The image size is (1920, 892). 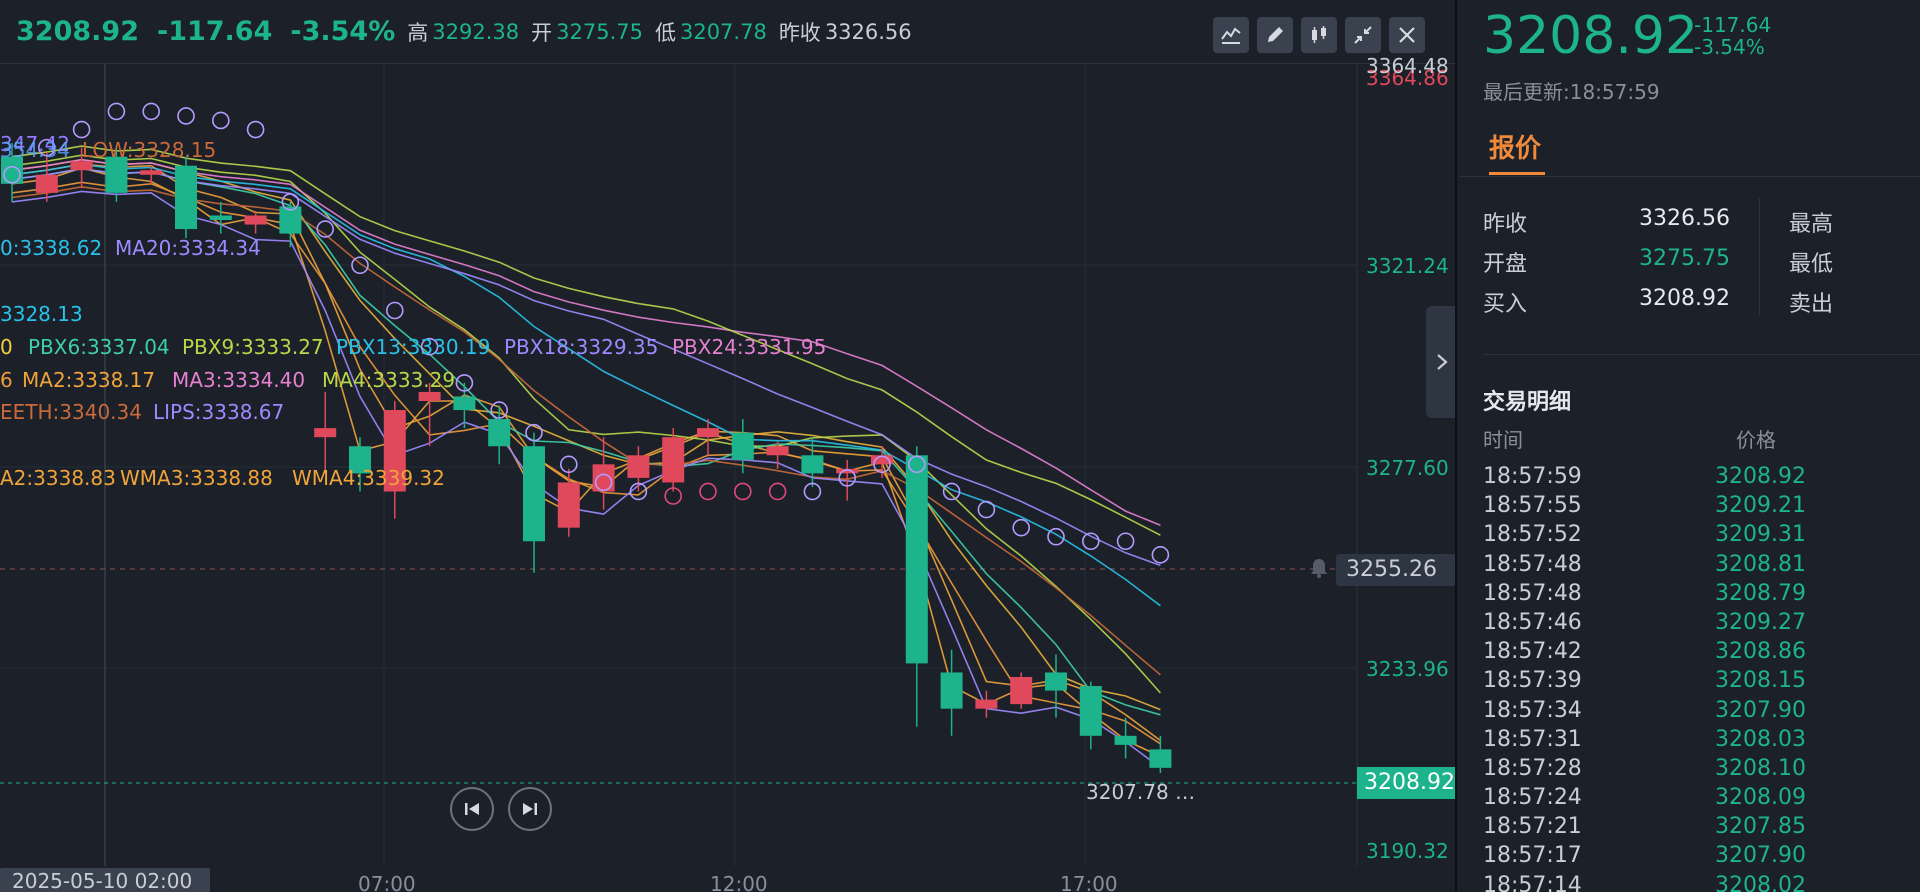 I want to click on crosshair-date-tag: 2025-05-10 02:00, so click(x=105, y=880).